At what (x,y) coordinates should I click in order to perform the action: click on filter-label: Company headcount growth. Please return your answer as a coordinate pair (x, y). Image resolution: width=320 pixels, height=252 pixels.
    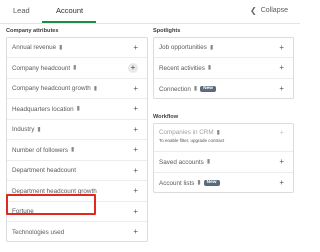
    Looking at the image, I should click on (51, 88).